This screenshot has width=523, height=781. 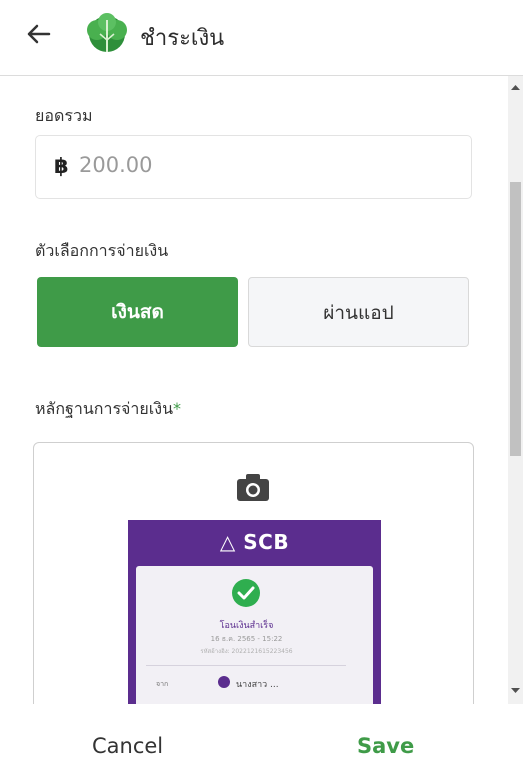 I want to click on top-app-bar: ชำระเงิน, so click(x=261, y=38).